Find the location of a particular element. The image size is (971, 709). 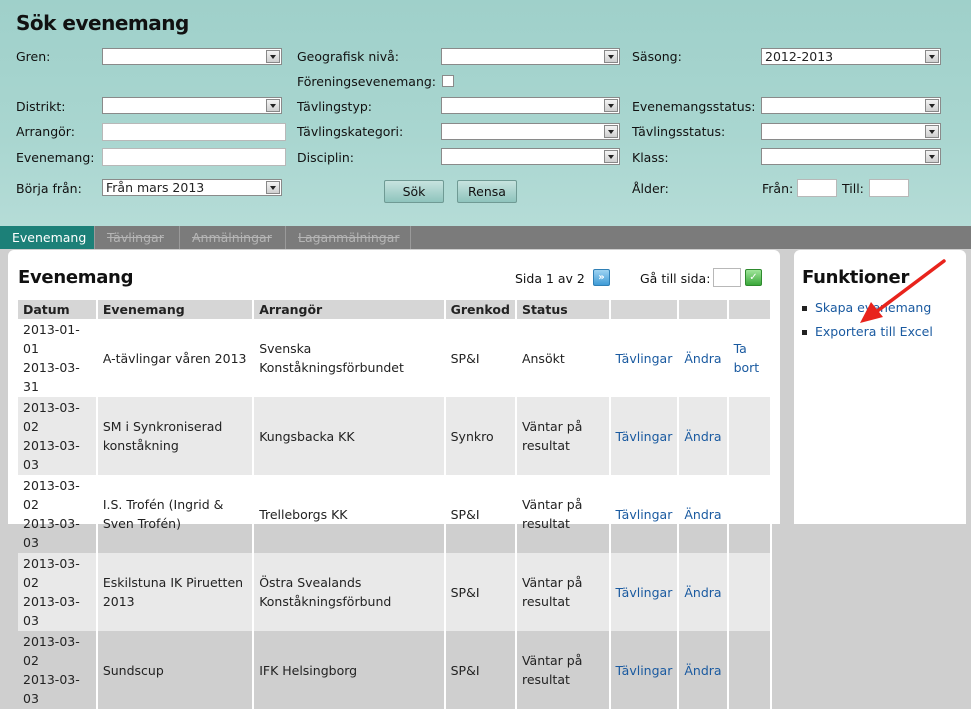

tavlingskategori-select is located at coordinates (530, 131).